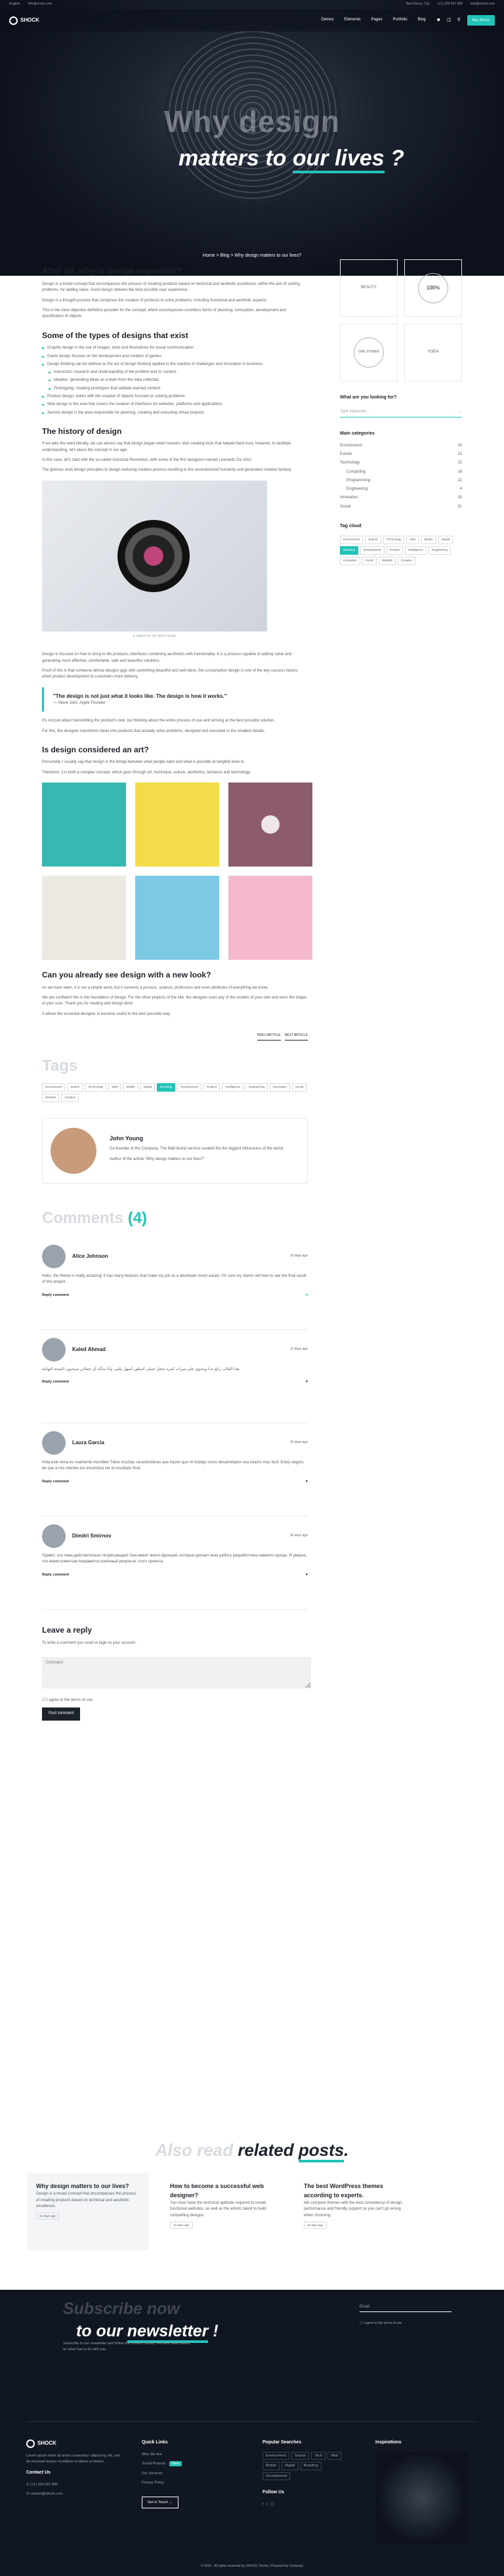  What do you see at coordinates (184, 2455) in the screenshot?
I see `footer-link: Who We Are` at bounding box center [184, 2455].